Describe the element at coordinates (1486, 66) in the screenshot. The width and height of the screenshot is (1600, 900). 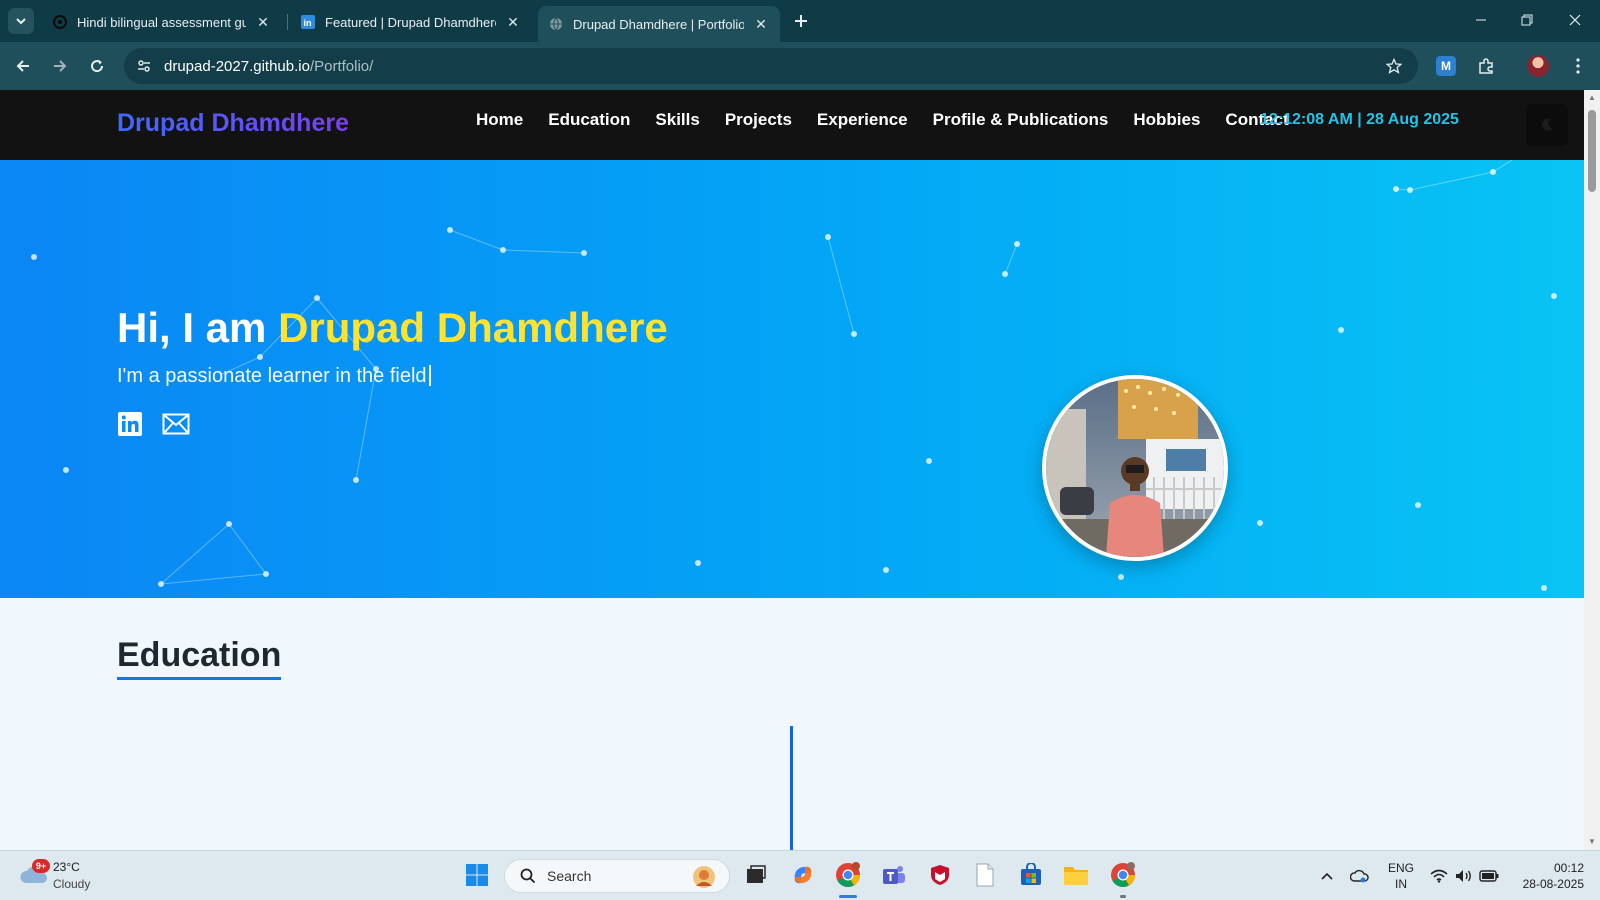
I see `extensions-puzzle-icon` at that location.